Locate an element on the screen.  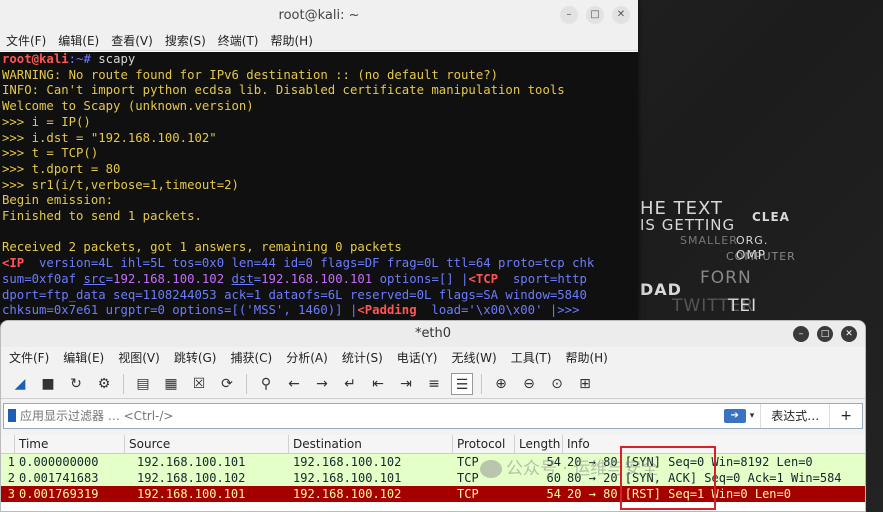
stop-capture-icon: ■ is located at coordinates (48, 384).